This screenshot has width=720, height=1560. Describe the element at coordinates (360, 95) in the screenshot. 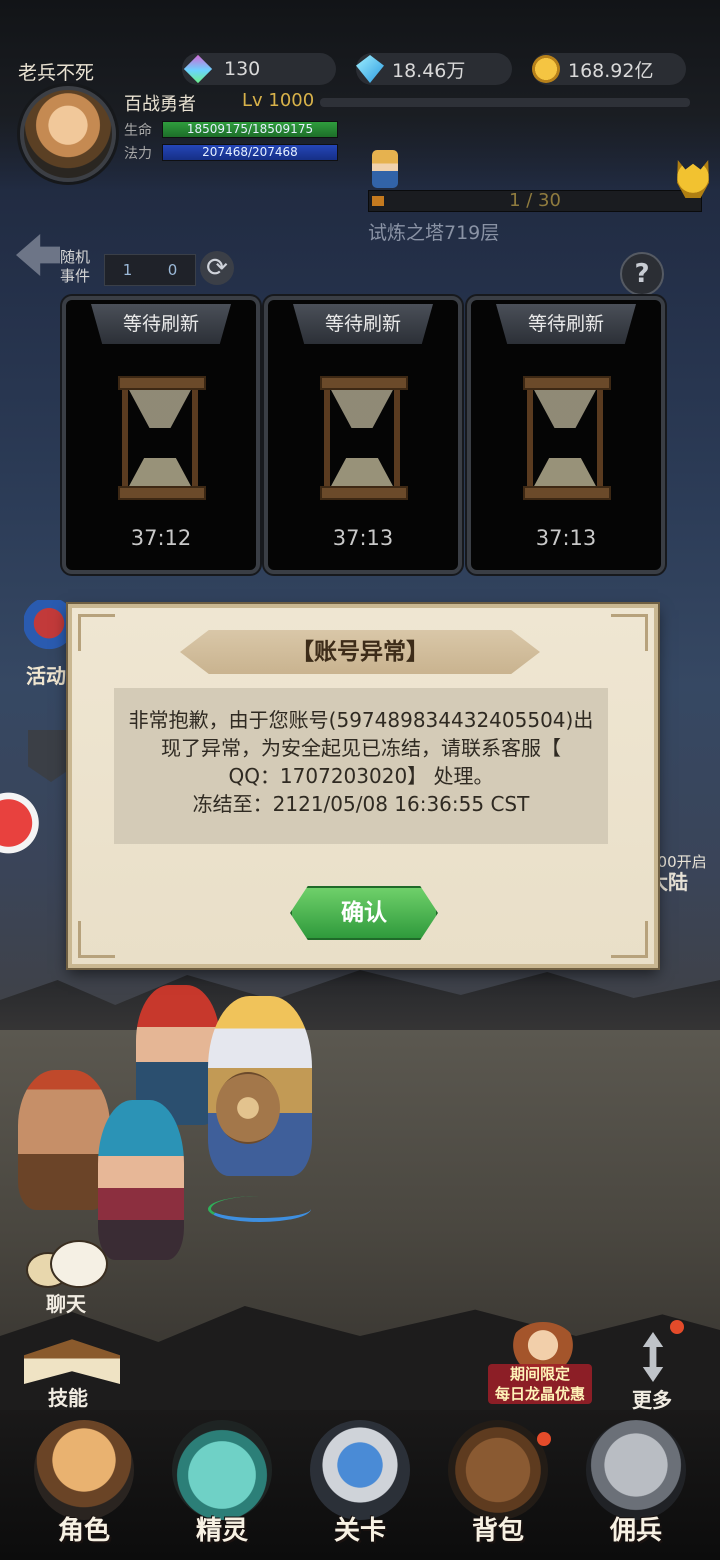

I see `top-hud-background` at that location.